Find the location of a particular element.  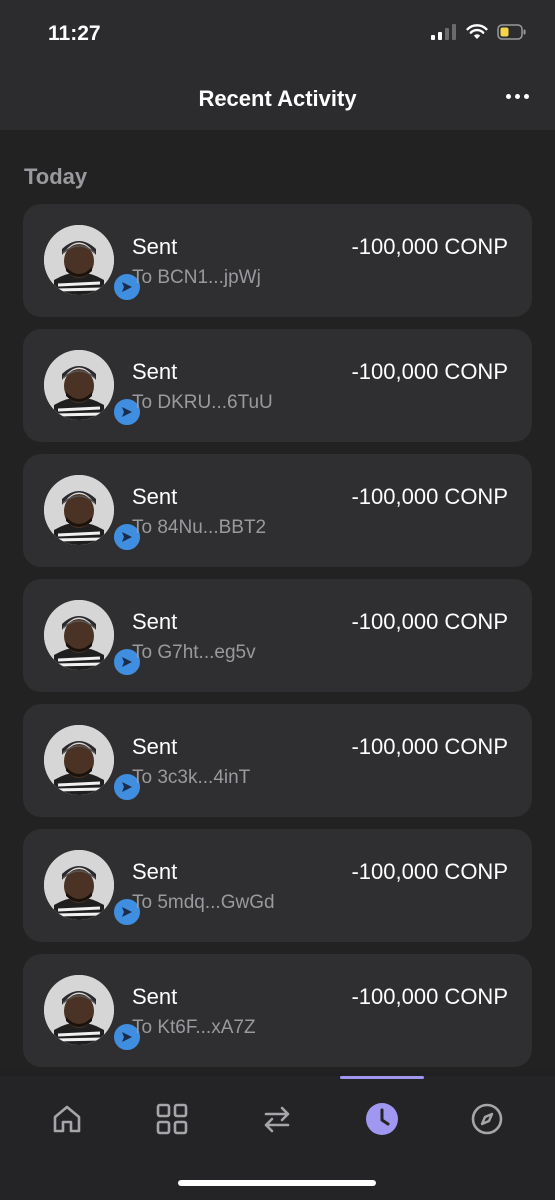

battery-icon is located at coordinates (511, 32).